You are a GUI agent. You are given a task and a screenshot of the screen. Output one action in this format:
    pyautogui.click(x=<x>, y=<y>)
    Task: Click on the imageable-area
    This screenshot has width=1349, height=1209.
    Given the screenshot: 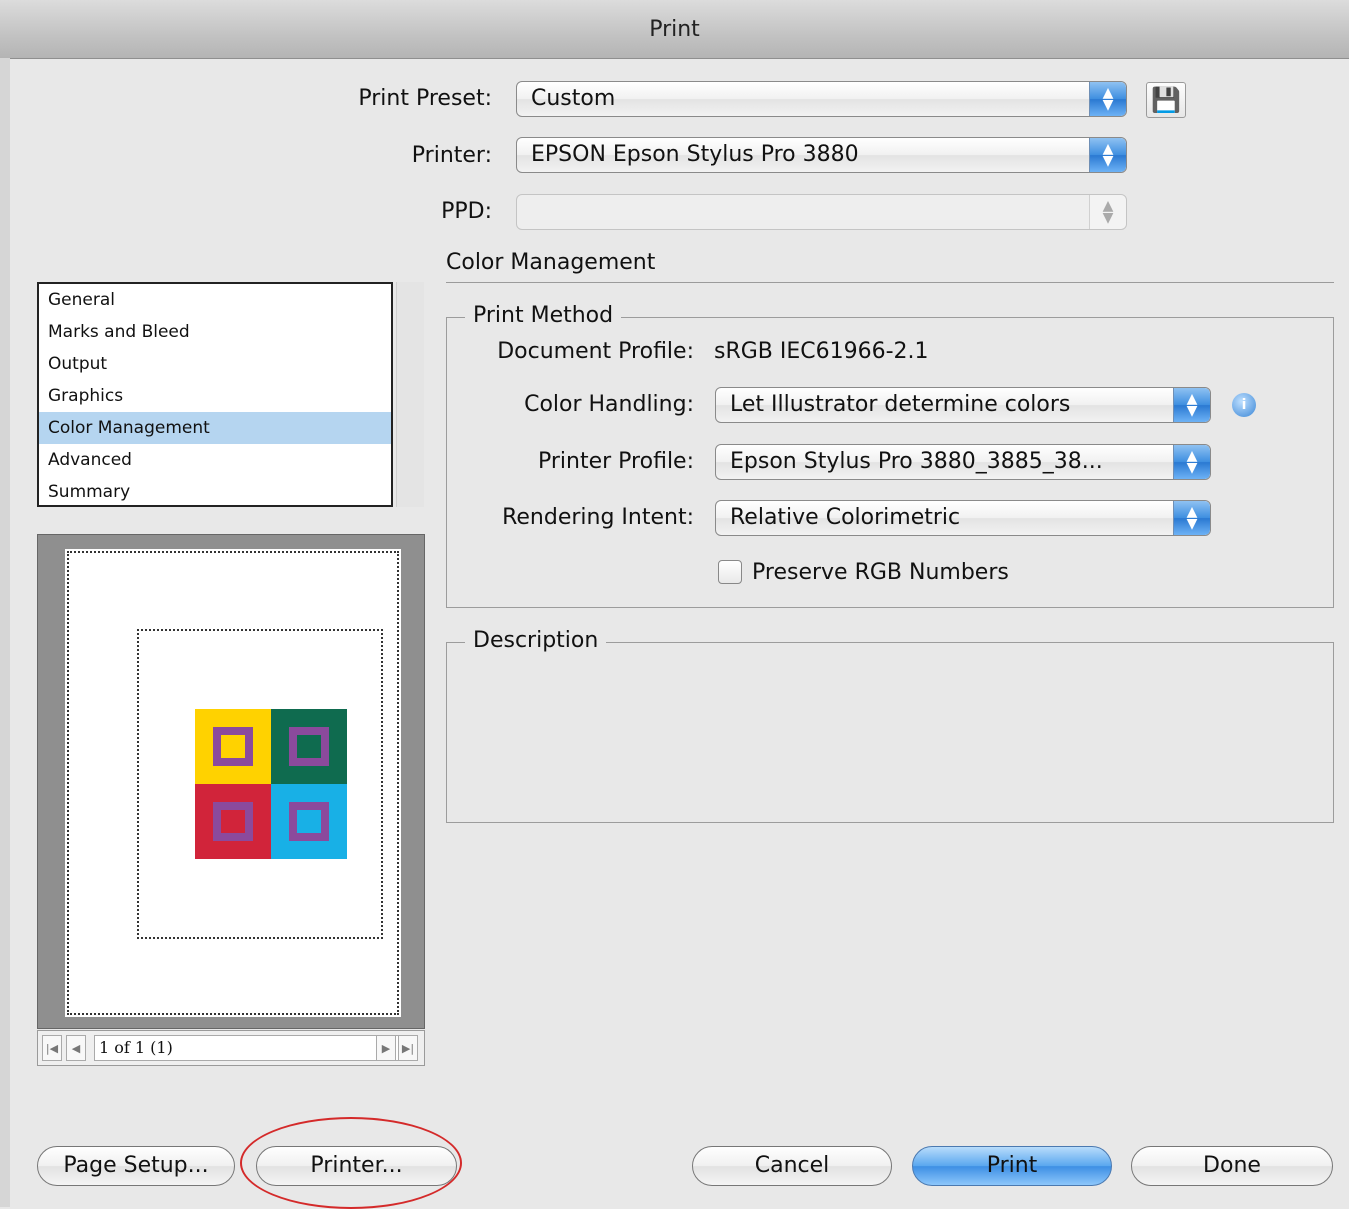 What is the action you would take?
    pyautogui.click(x=260, y=784)
    